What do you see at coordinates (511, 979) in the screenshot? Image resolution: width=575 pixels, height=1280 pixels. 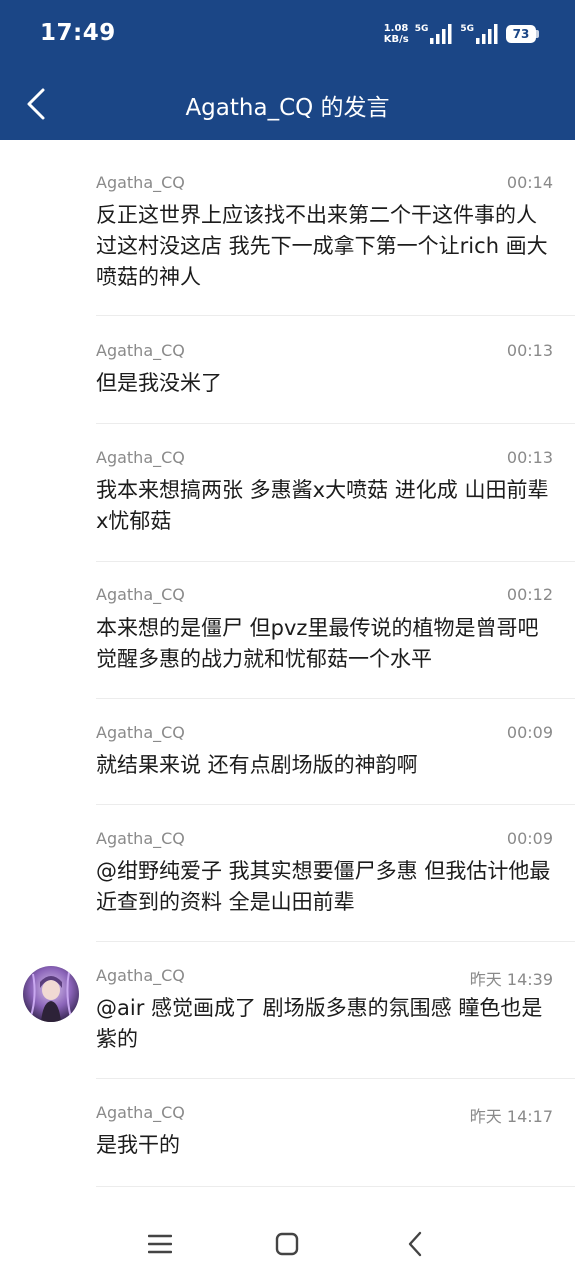 I see `post-time: 昨天 14:39` at bounding box center [511, 979].